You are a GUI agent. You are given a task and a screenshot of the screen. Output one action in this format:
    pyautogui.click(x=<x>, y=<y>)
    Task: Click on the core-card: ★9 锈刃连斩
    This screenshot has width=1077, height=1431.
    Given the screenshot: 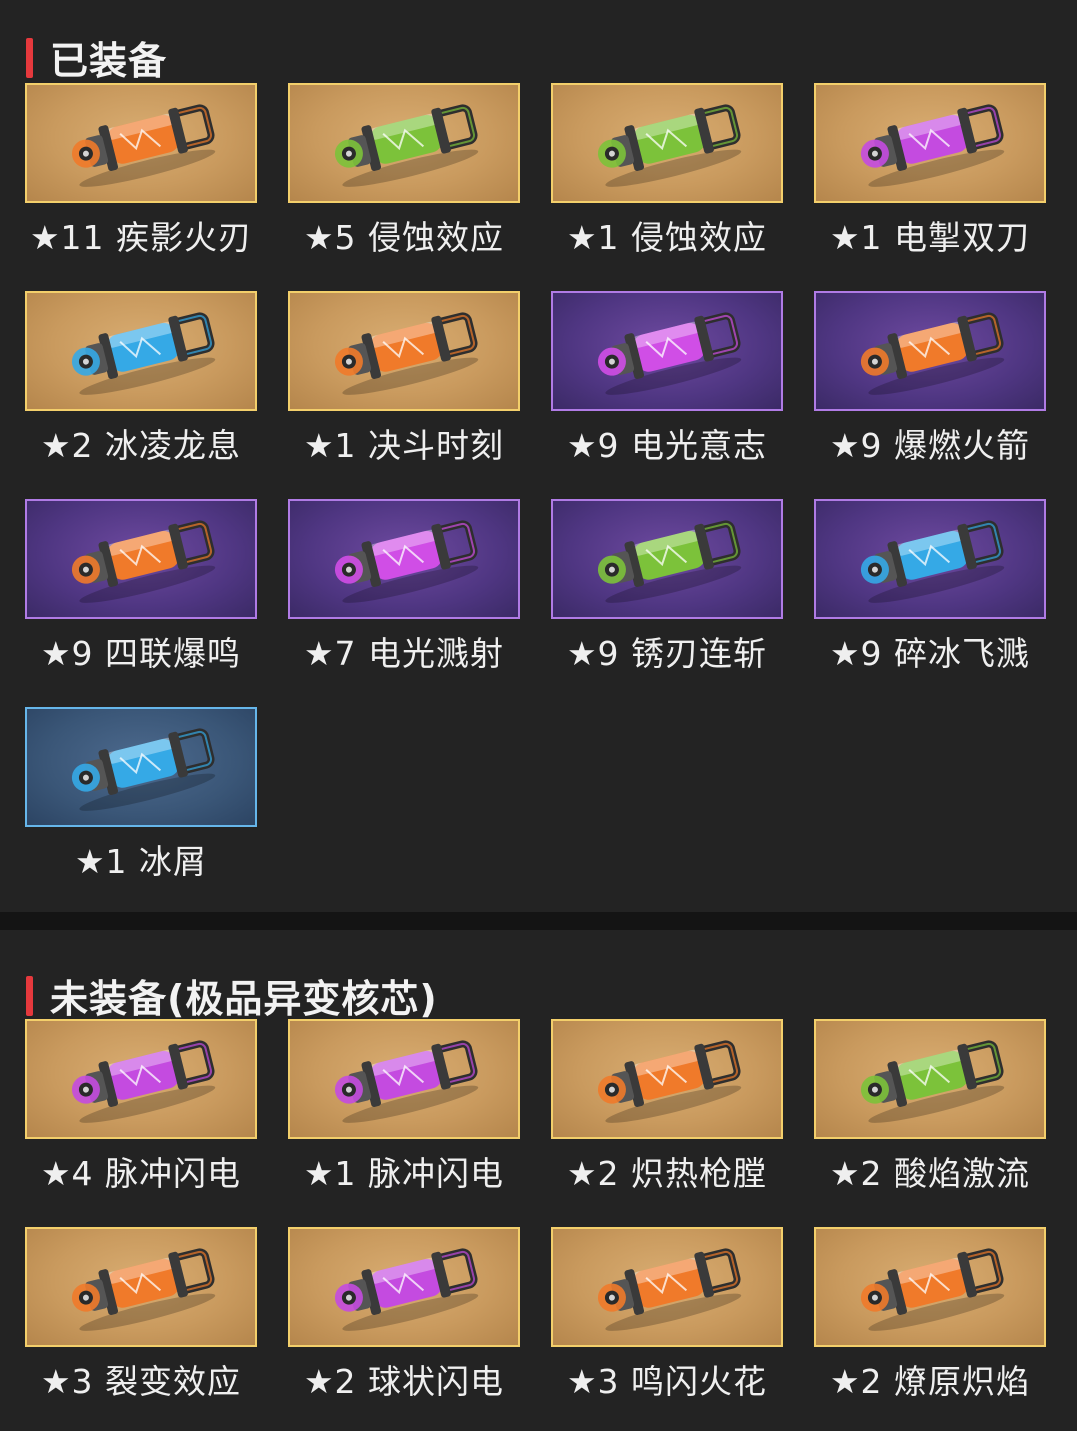 What is the action you would take?
    pyautogui.click(x=682, y=594)
    